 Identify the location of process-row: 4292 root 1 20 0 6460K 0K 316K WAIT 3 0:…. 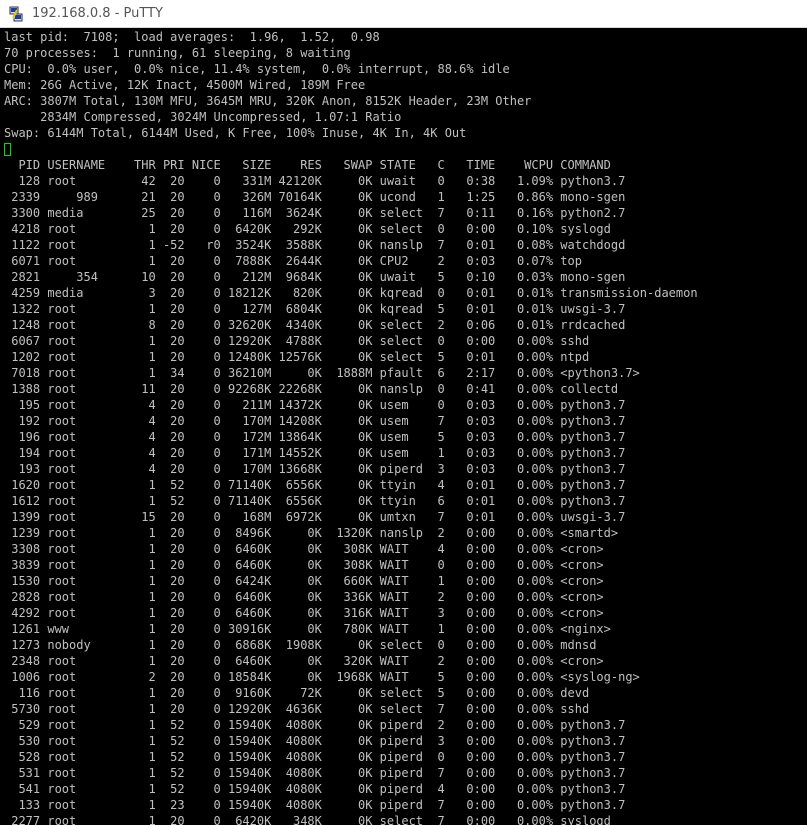
(304, 613).